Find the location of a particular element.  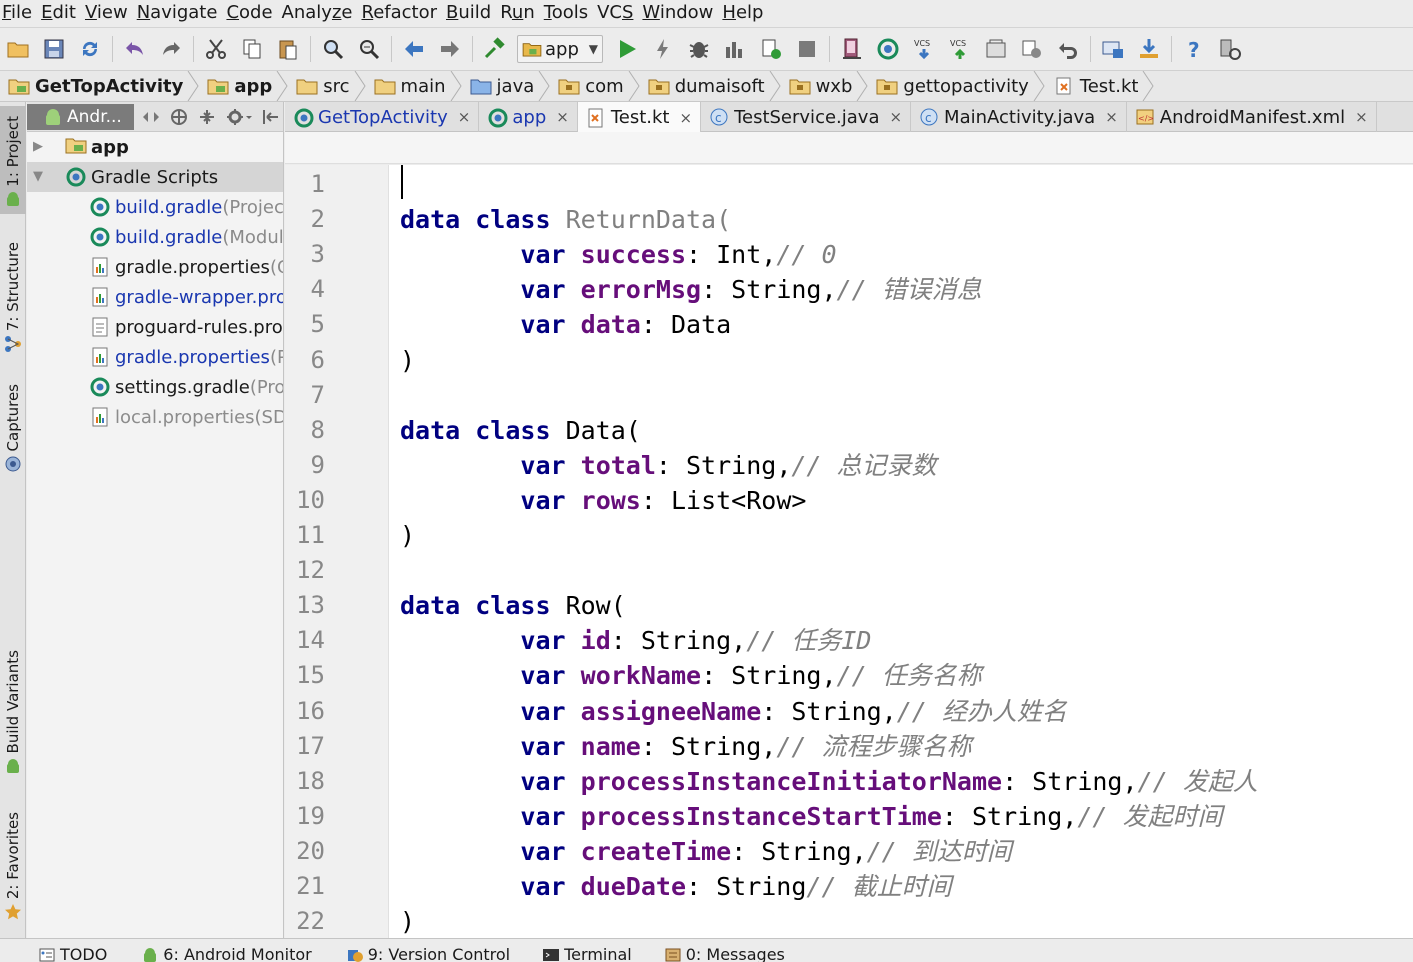

save-all-icon is located at coordinates (54, 49).